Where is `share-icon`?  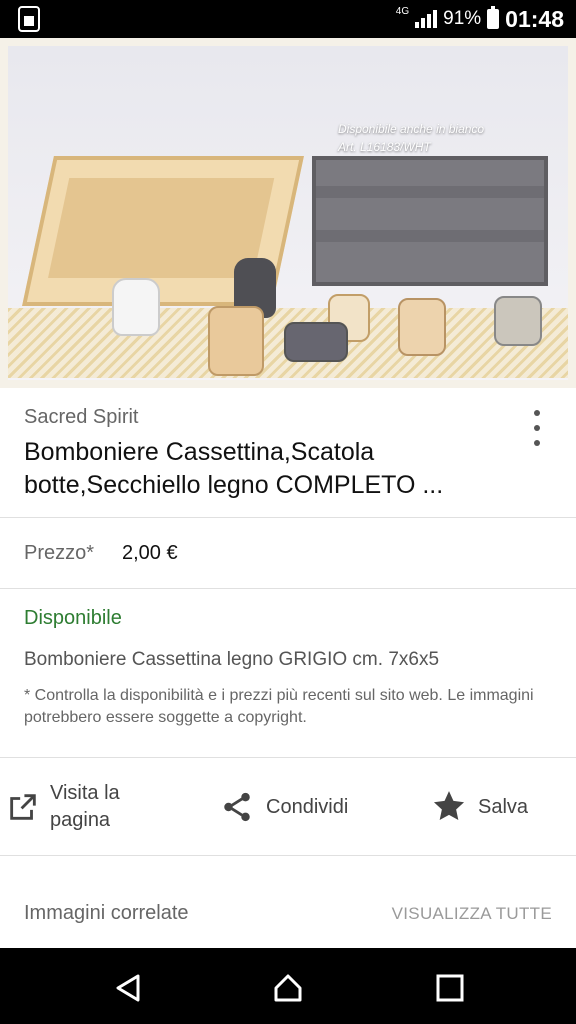
share-icon is located at coordinates (237, 807).